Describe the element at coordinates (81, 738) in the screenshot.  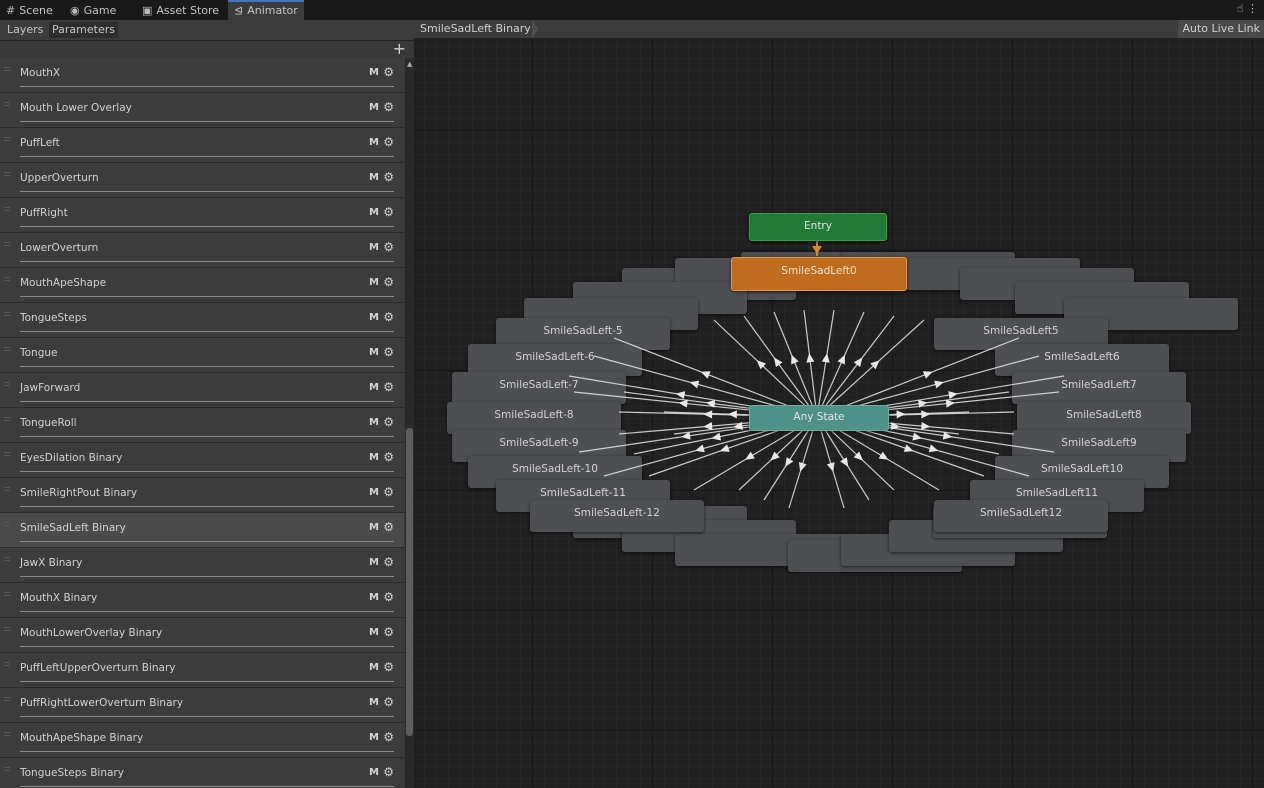
I see `parameter-name: MouthApeShape Binary` at that location.